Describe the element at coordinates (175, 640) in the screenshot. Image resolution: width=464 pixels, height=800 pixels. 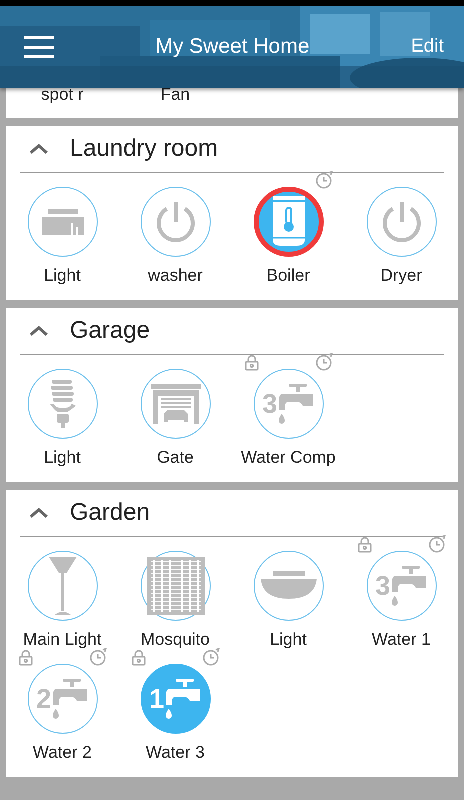
I see `device-label: Mosquito` at that location.